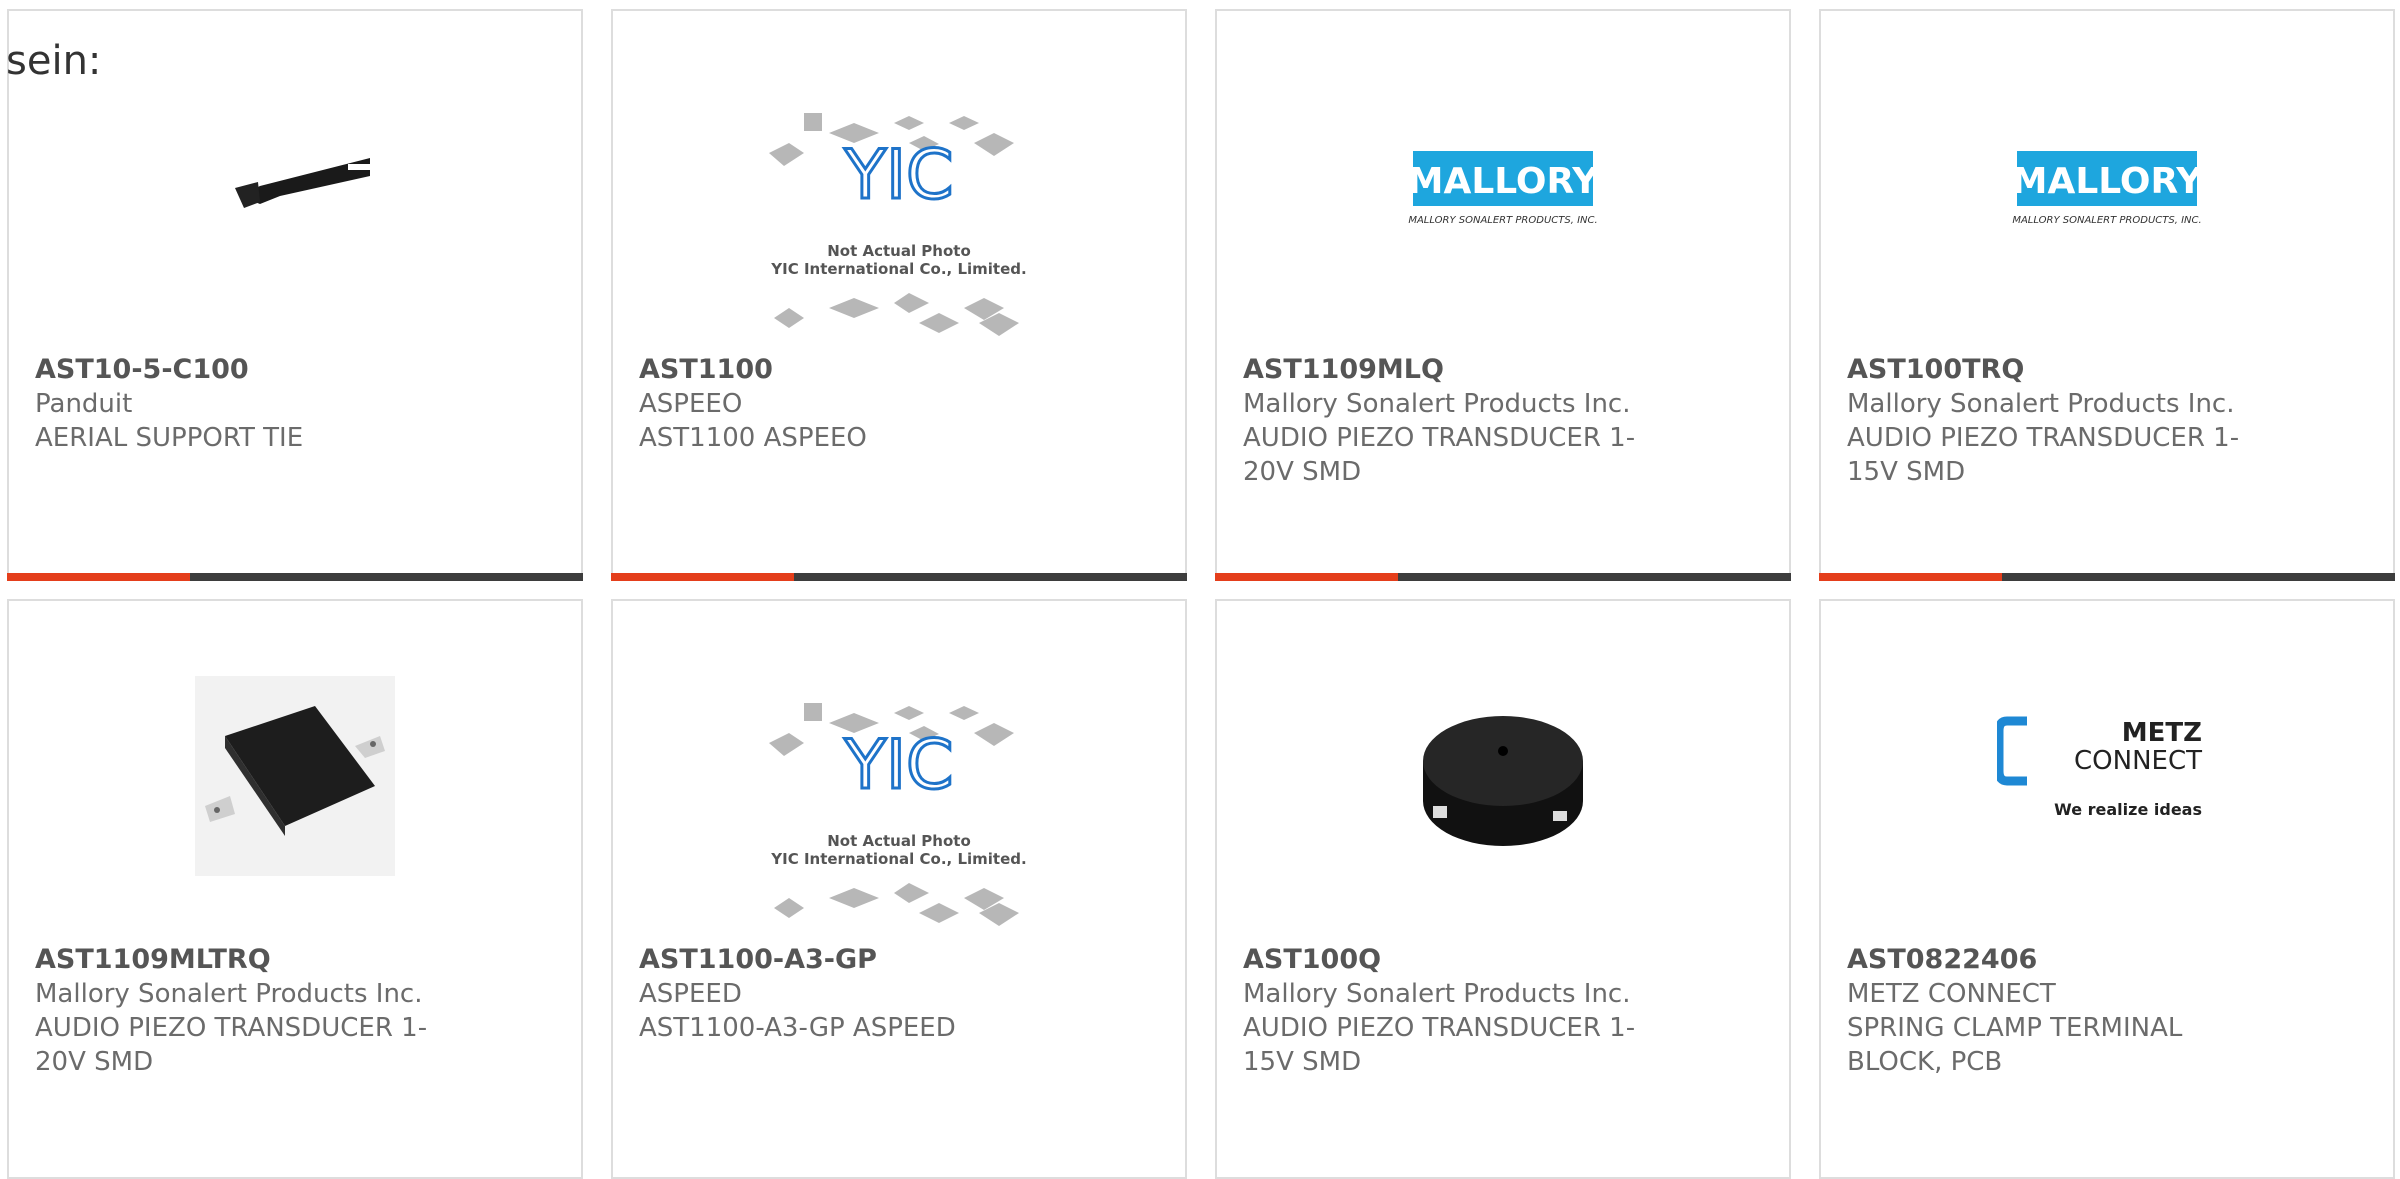  What do you see at coordinates (2057, 370) in the screenshot?
I see `part-number: AST100TRQ` at bounding box center [2057, 370].